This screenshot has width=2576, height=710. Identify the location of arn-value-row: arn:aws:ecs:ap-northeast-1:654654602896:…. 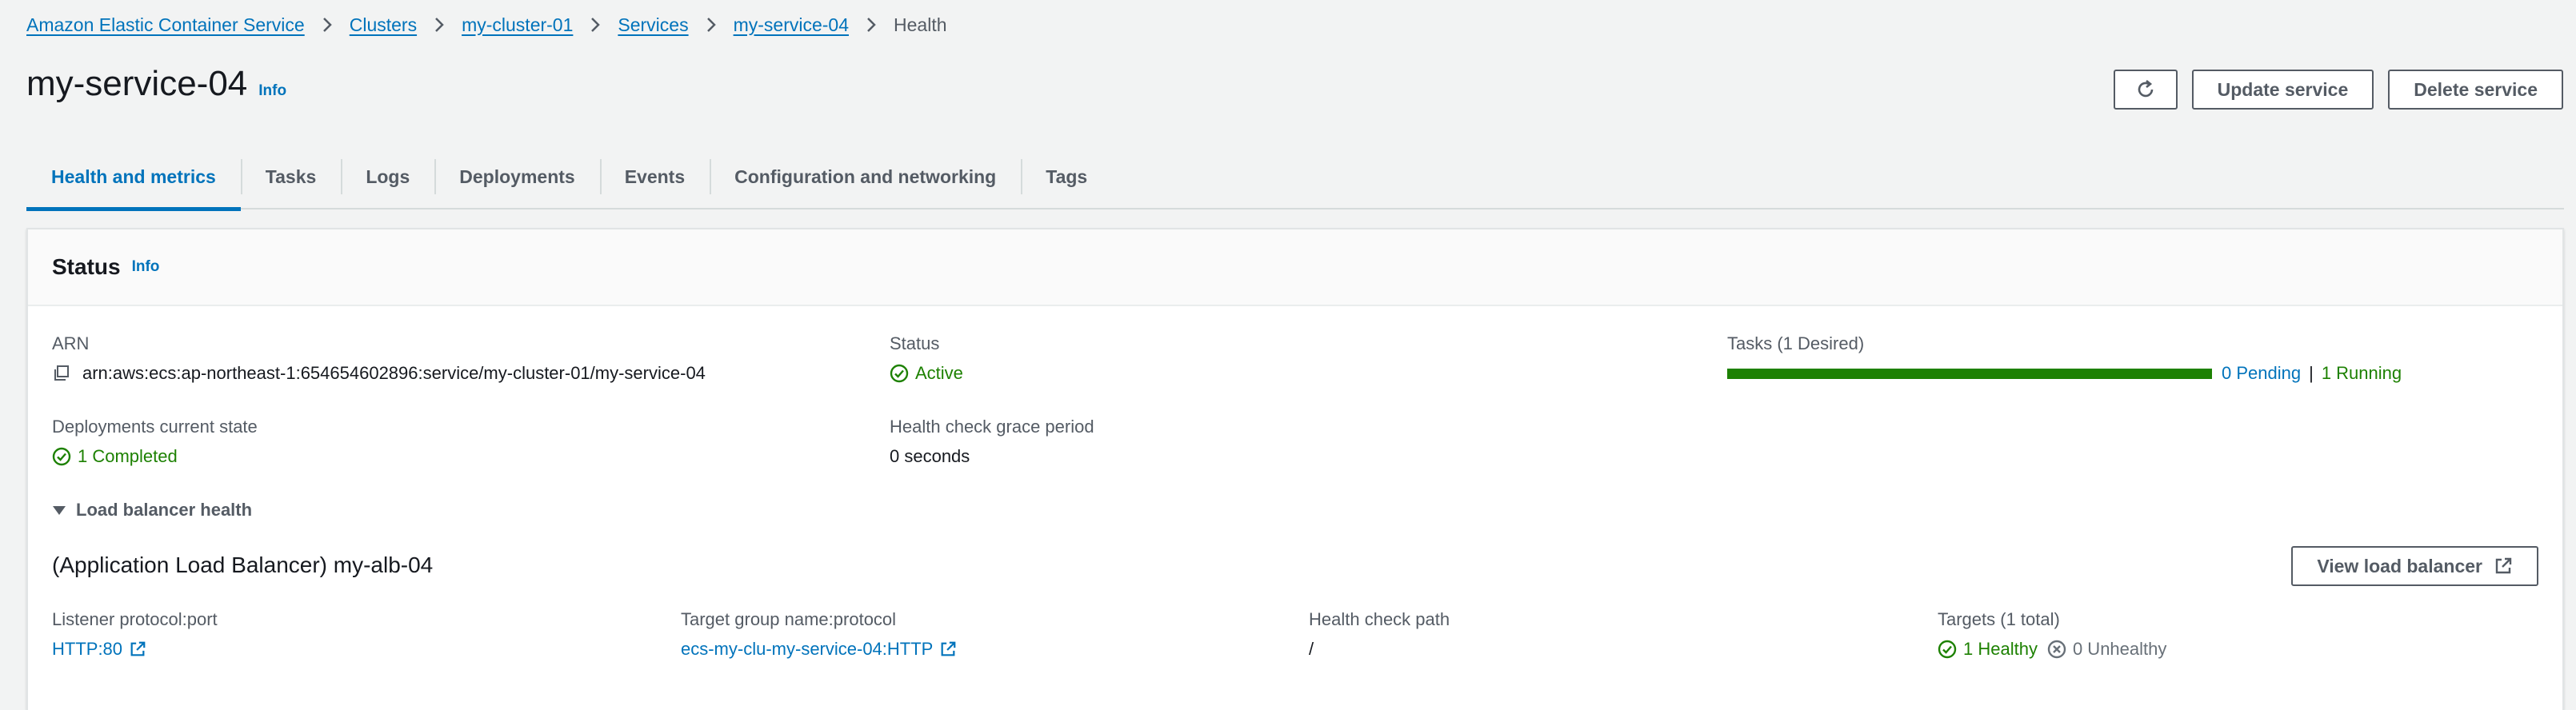
(379, 374).